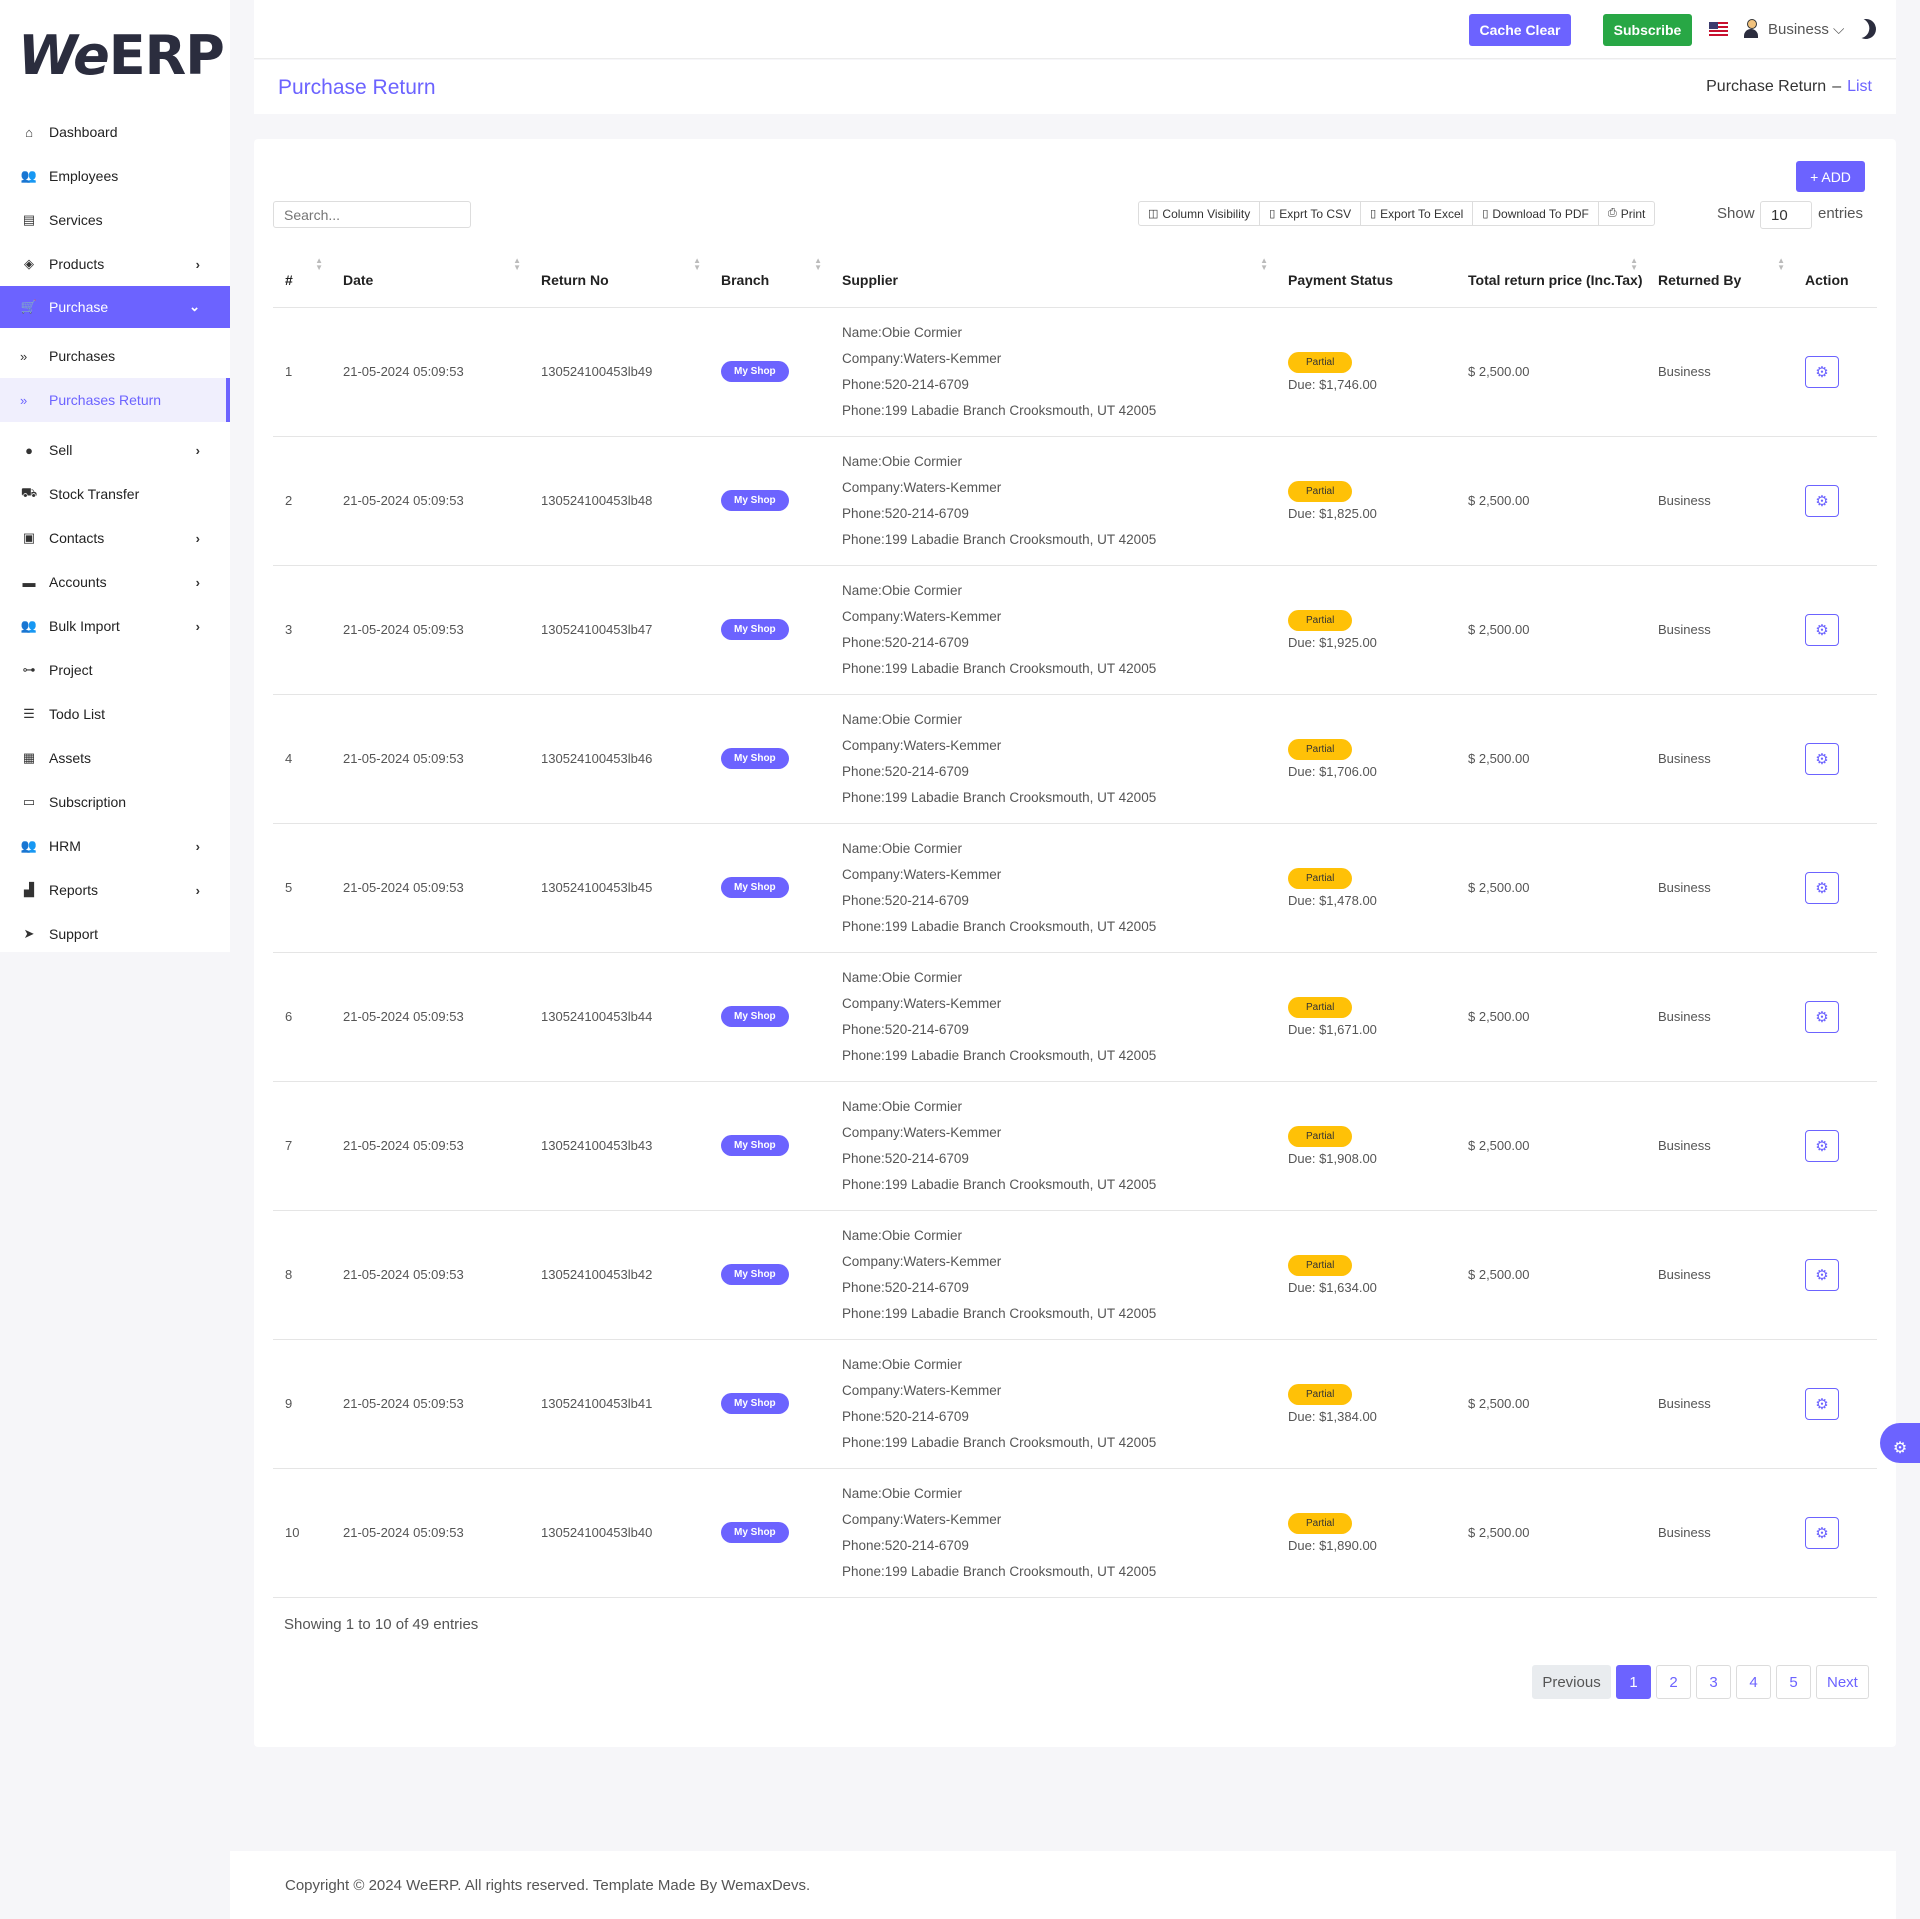 This screenshot has height=1919, width=1920. Describe the element at coordinates (1536, 213) in the screenshot. I see `tool-download-to-pdf-button: ▯ Download To PDF` at that location.